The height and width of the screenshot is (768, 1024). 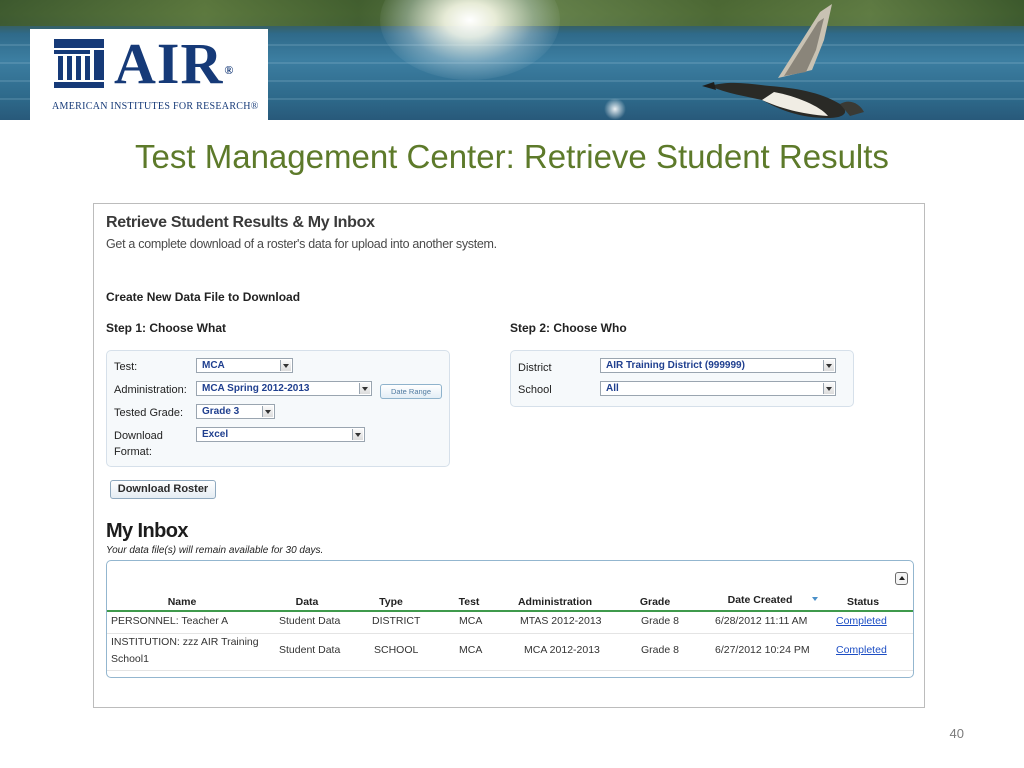 I want to click on download-format-label-line2: Format:, so click(x=133, y=452).